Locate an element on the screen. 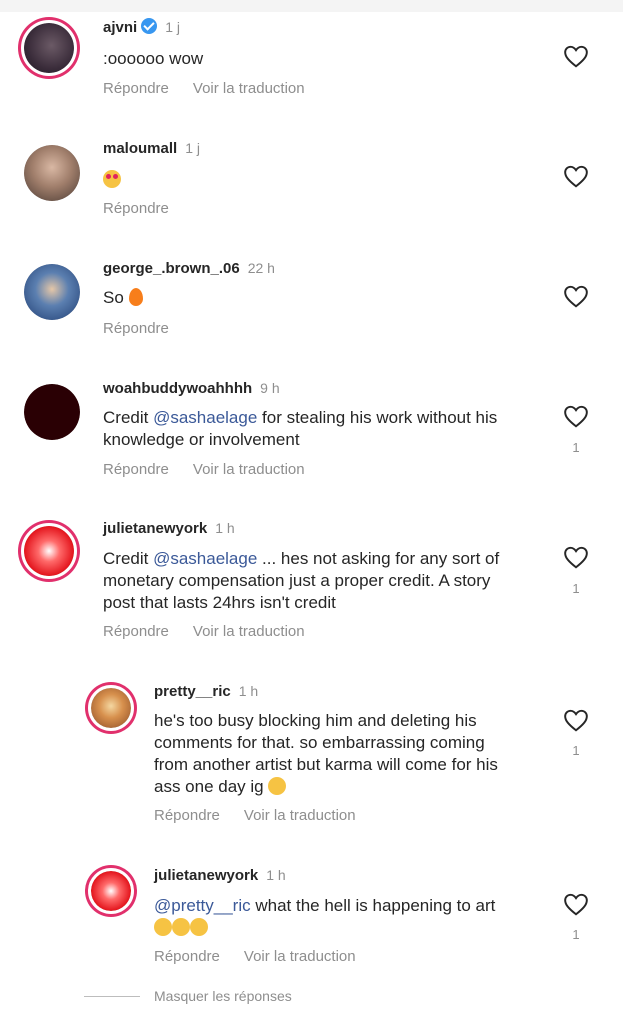 This screenshot has height=1024, width=623. comment-meta: woahbuddywoahhhh 9 h is located at coordinates (191, 388).